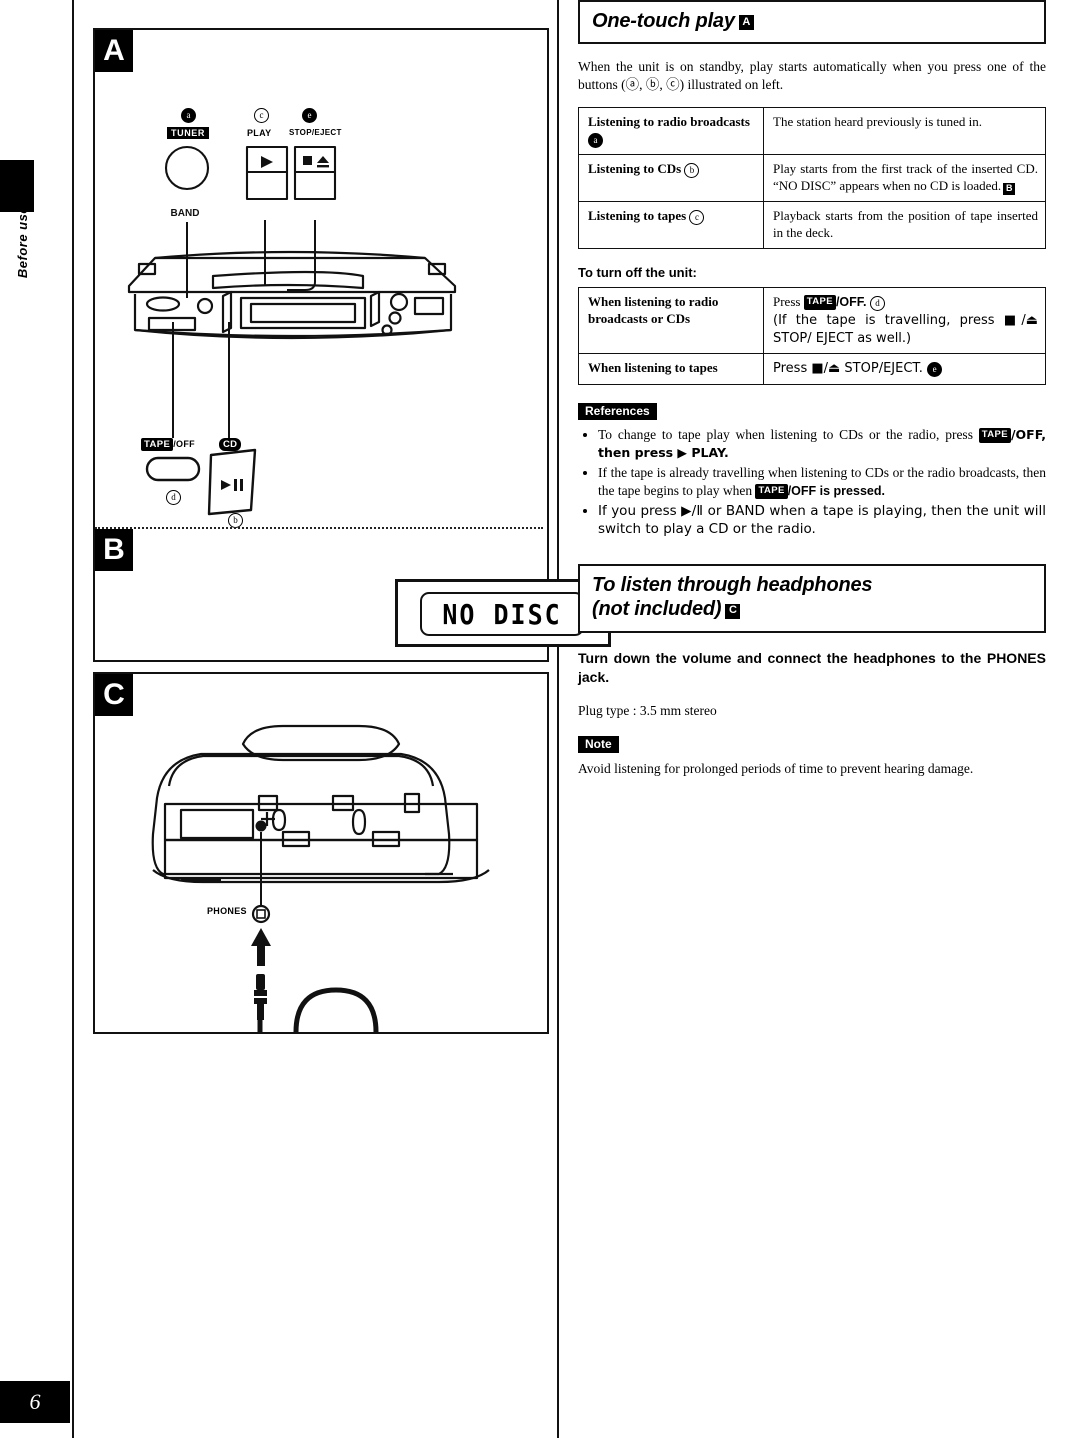  I want to click on callout-b: b, so click(235, 520).